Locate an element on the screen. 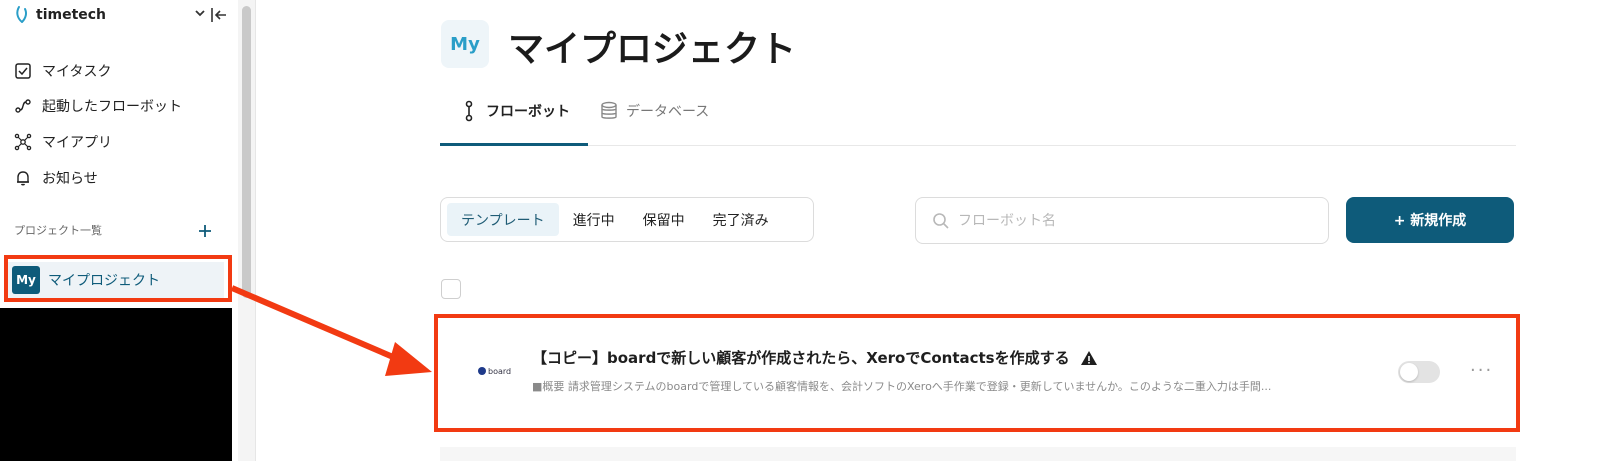  sidebar-empty-area is located at coordinates (116, 384).